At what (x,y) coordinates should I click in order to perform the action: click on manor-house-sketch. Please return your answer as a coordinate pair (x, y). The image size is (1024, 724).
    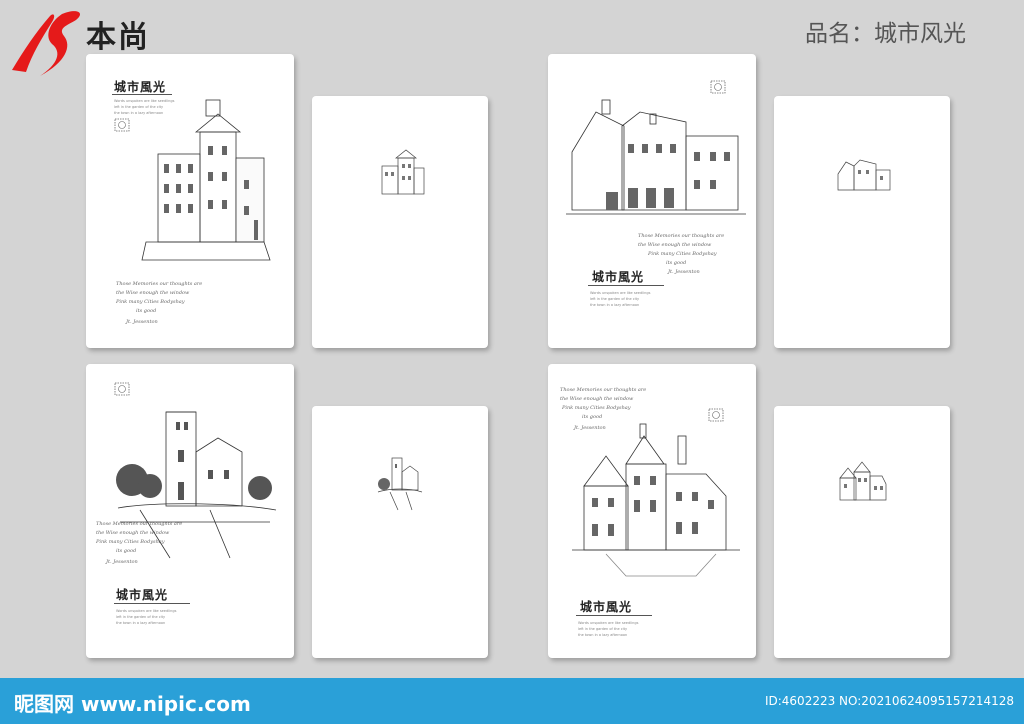
    Looking at the image, I should click on (656, 500).